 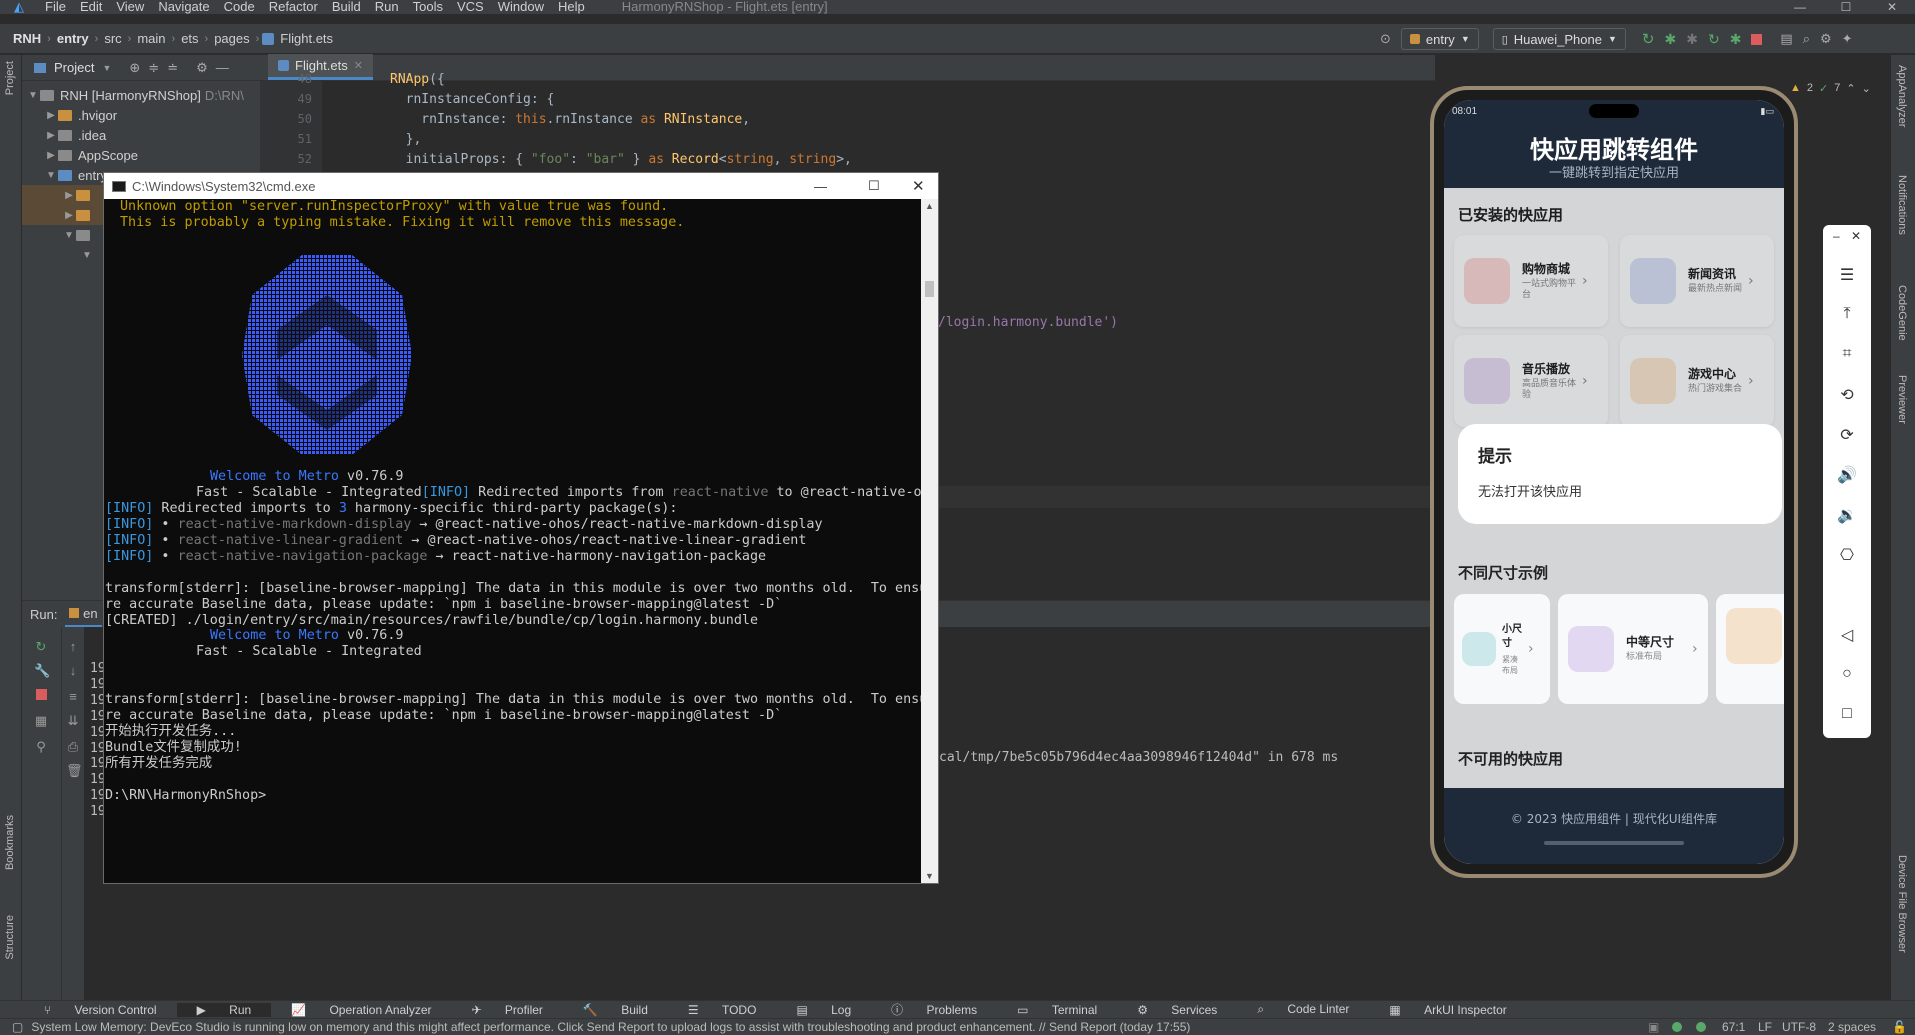 What do you see at coordinates (1902, 96) in the screenshot?
I see `appanalyzer-tool-tab: AppAnalyzer` at bounding box center [1902, 96].